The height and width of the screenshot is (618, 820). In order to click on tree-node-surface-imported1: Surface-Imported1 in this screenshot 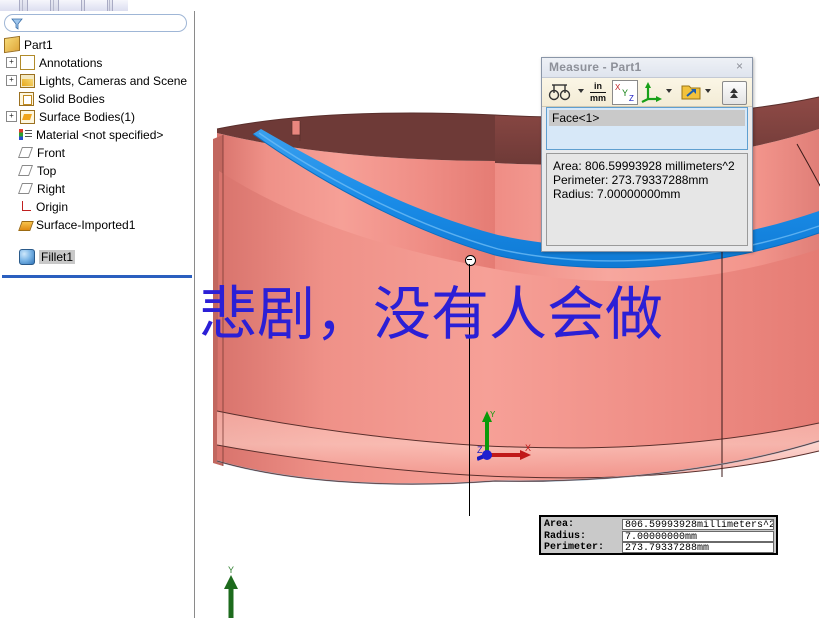, I will do `click(97, 224)`.